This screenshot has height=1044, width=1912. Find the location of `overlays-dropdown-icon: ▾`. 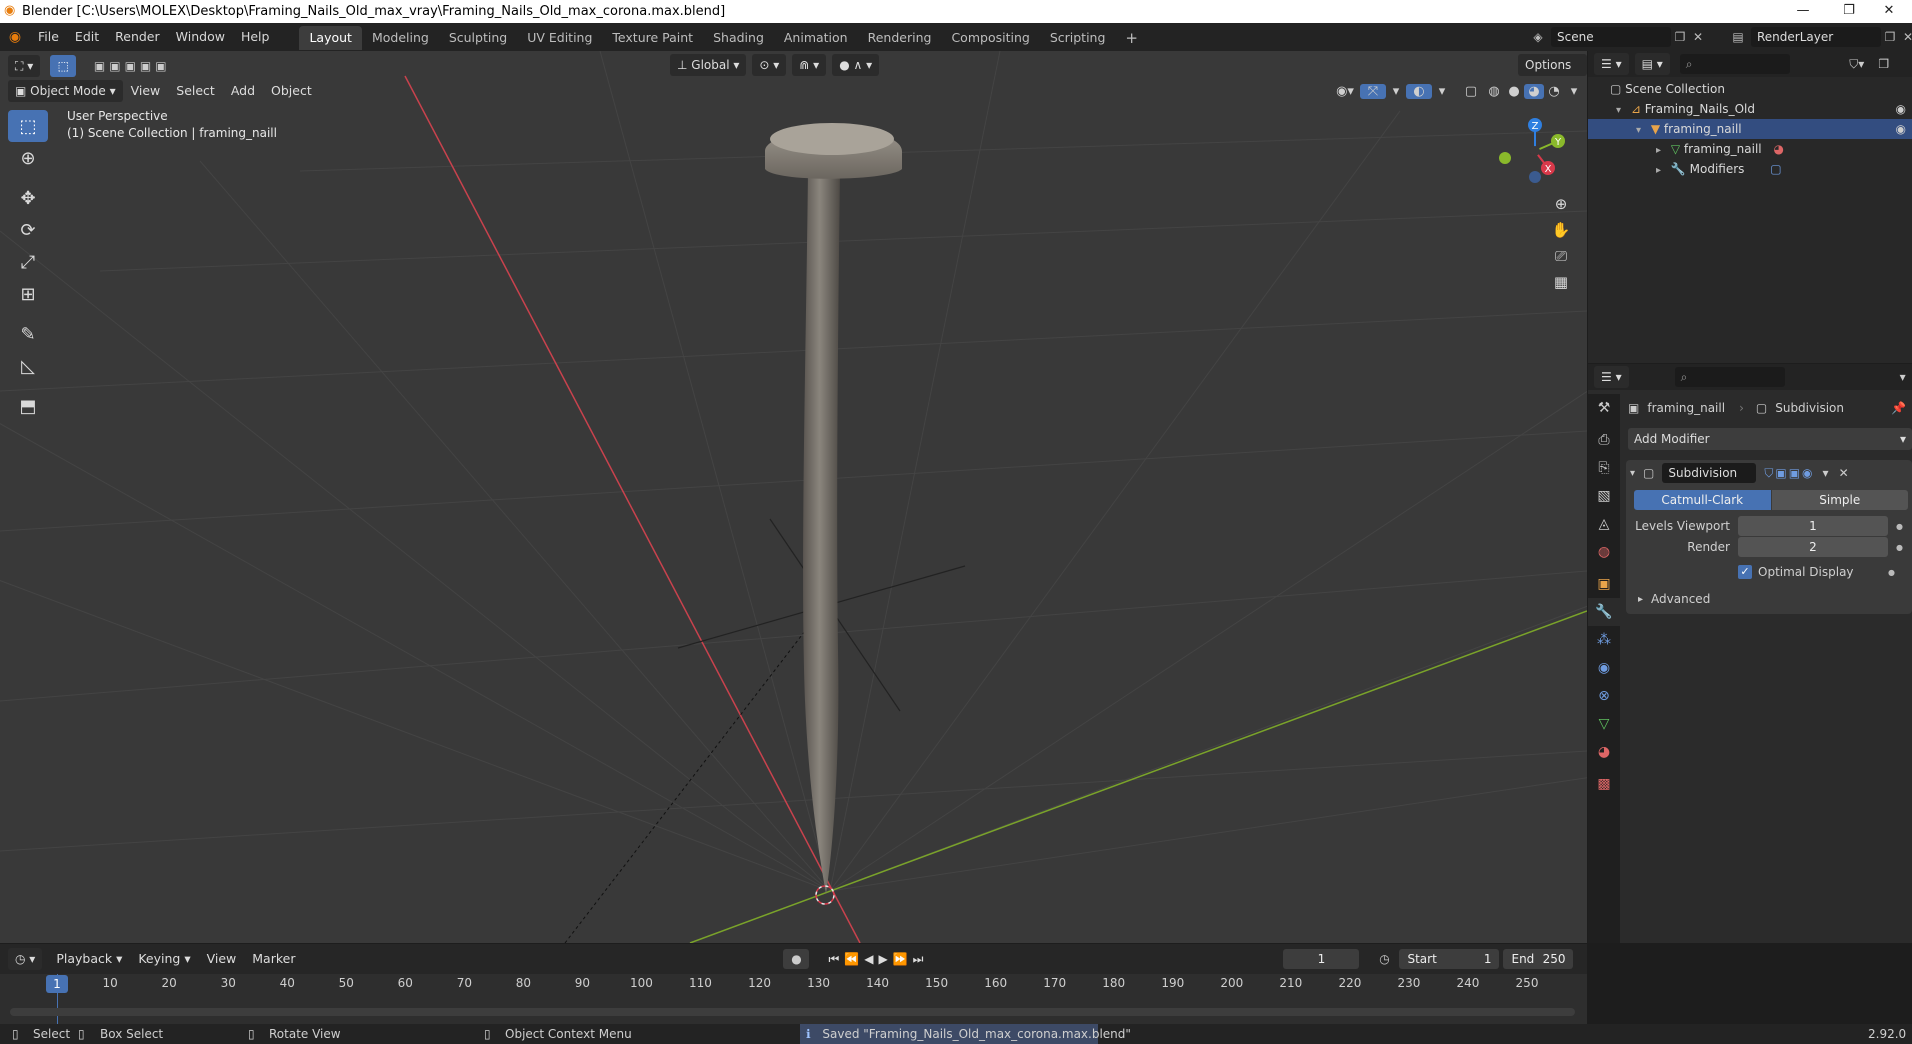

overlays-dropdown-icon: ▾ is located at coordinates (1442, 91).